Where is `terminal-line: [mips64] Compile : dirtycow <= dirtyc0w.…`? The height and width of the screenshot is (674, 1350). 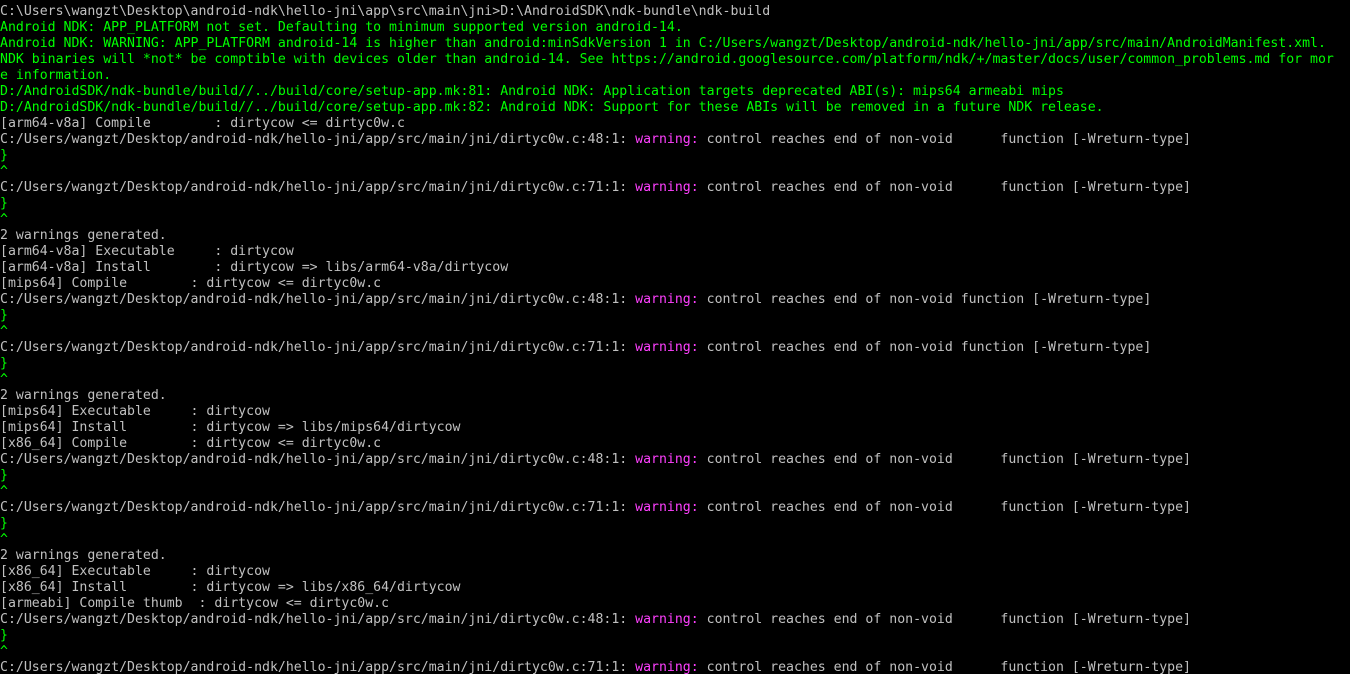 terminal-line: [mips64] Compile : dirtycow <= dirtyc0w.… is located at coordinates (675, 284).